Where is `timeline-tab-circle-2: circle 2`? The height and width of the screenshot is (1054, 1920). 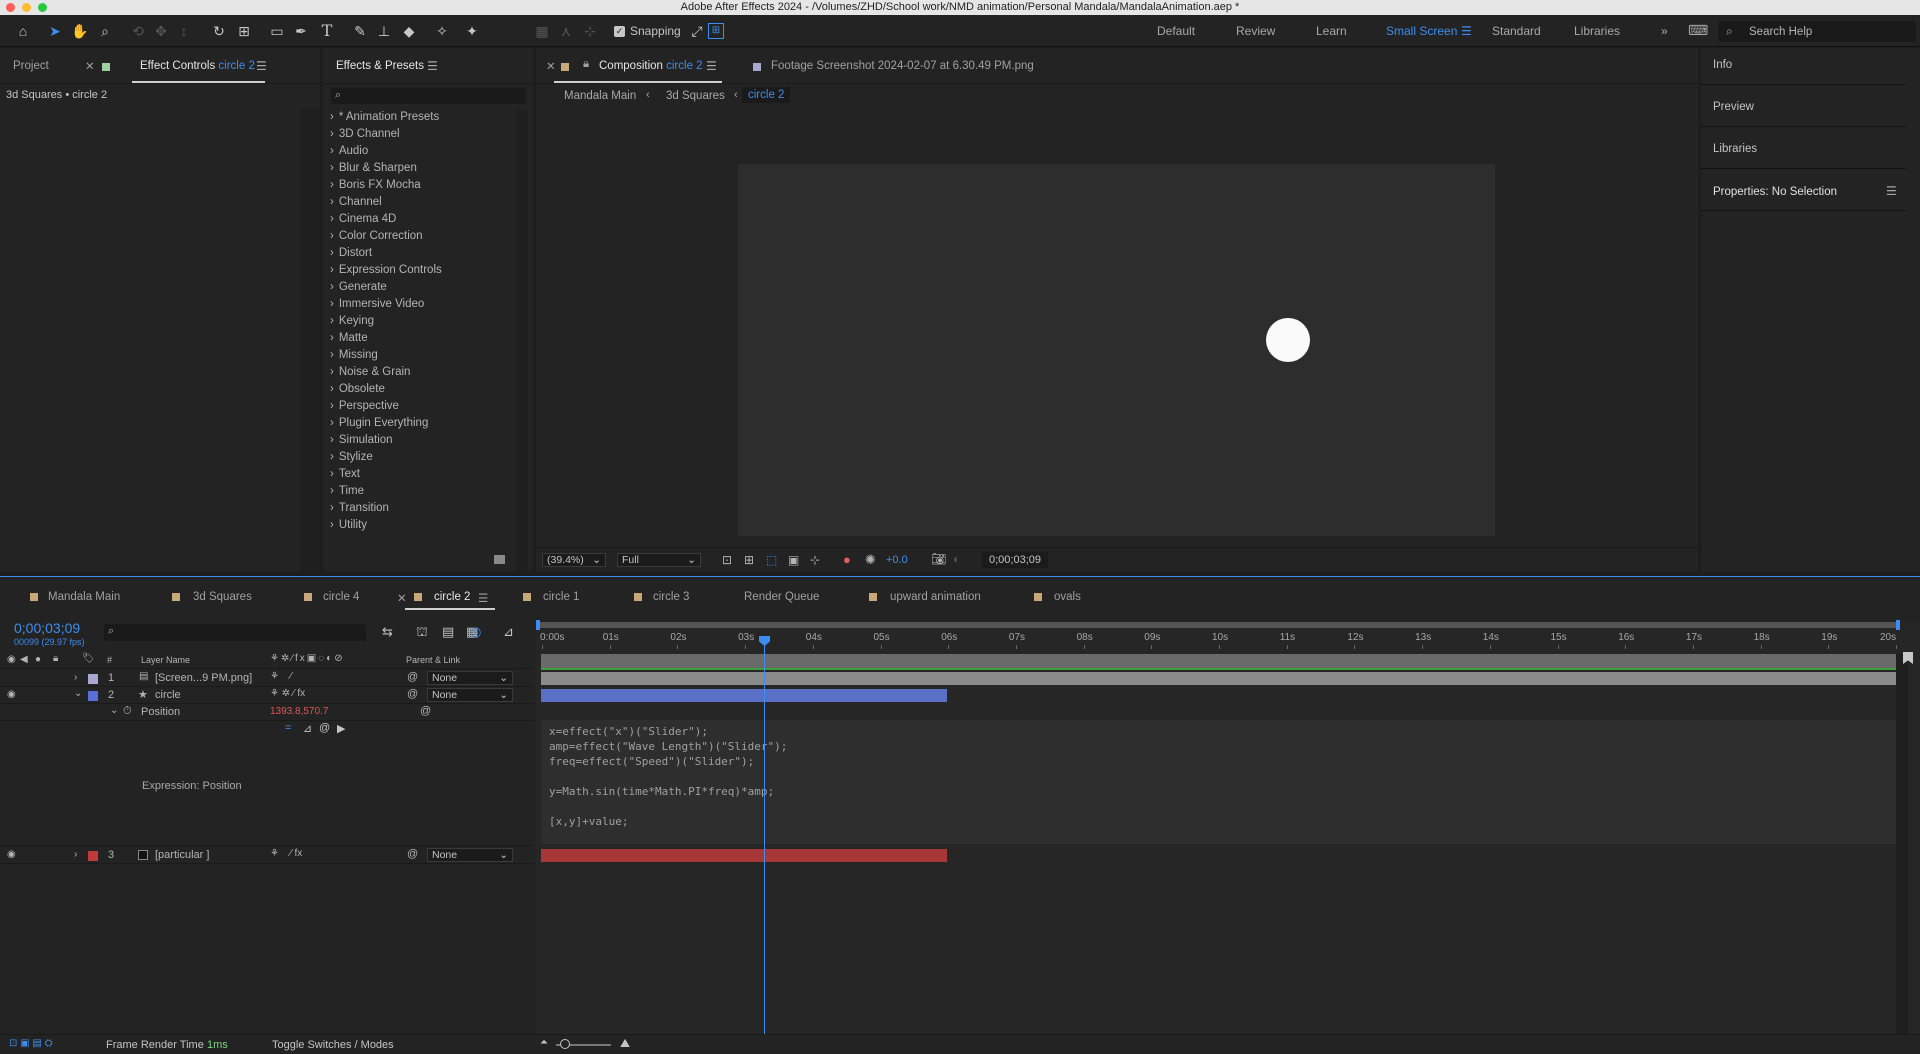
timeline-tab-circle-2: circle 2 is located at coordinates (452, 597).